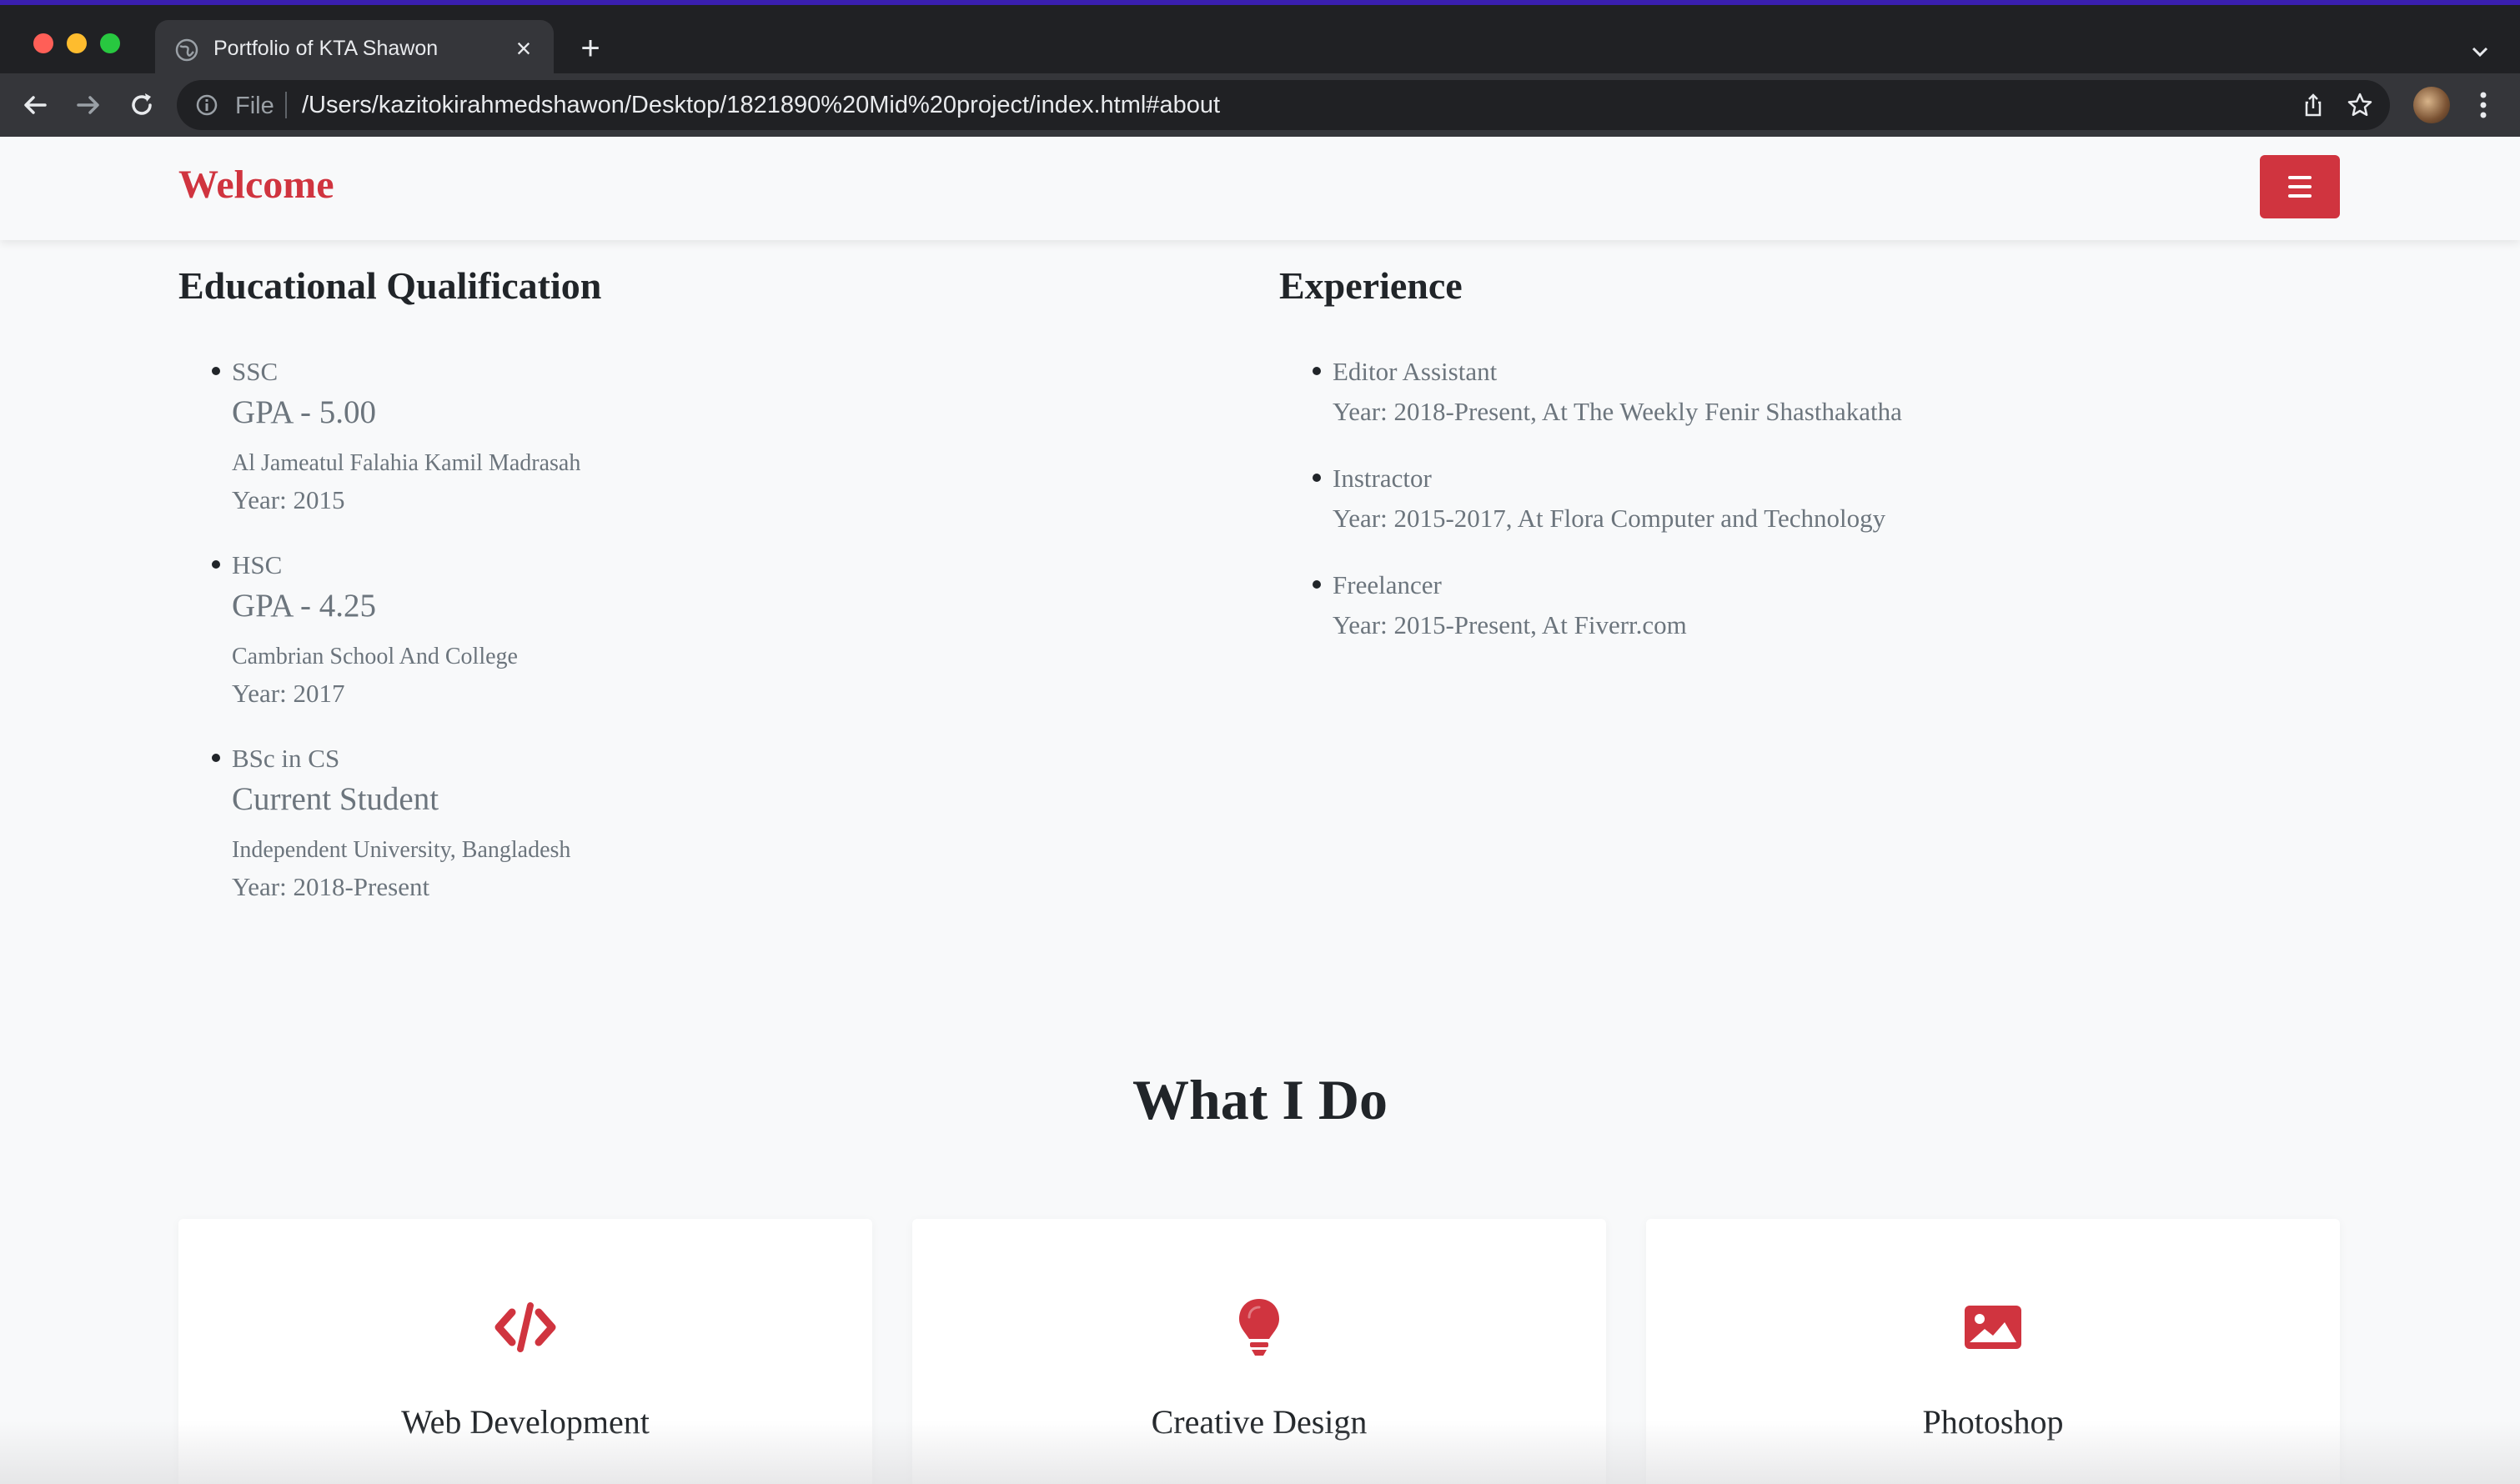  What do you see at coordinates (35, 105) in the screenshot?
I see `back-arrow-icon` at bounding box center [35, 105].